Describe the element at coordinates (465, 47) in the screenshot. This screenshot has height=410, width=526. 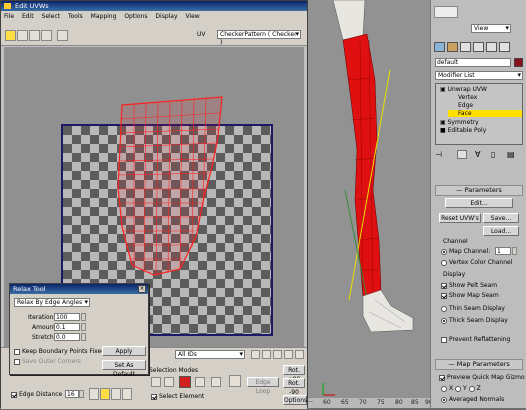
I see `hierarchy-tab-icon` at that location.